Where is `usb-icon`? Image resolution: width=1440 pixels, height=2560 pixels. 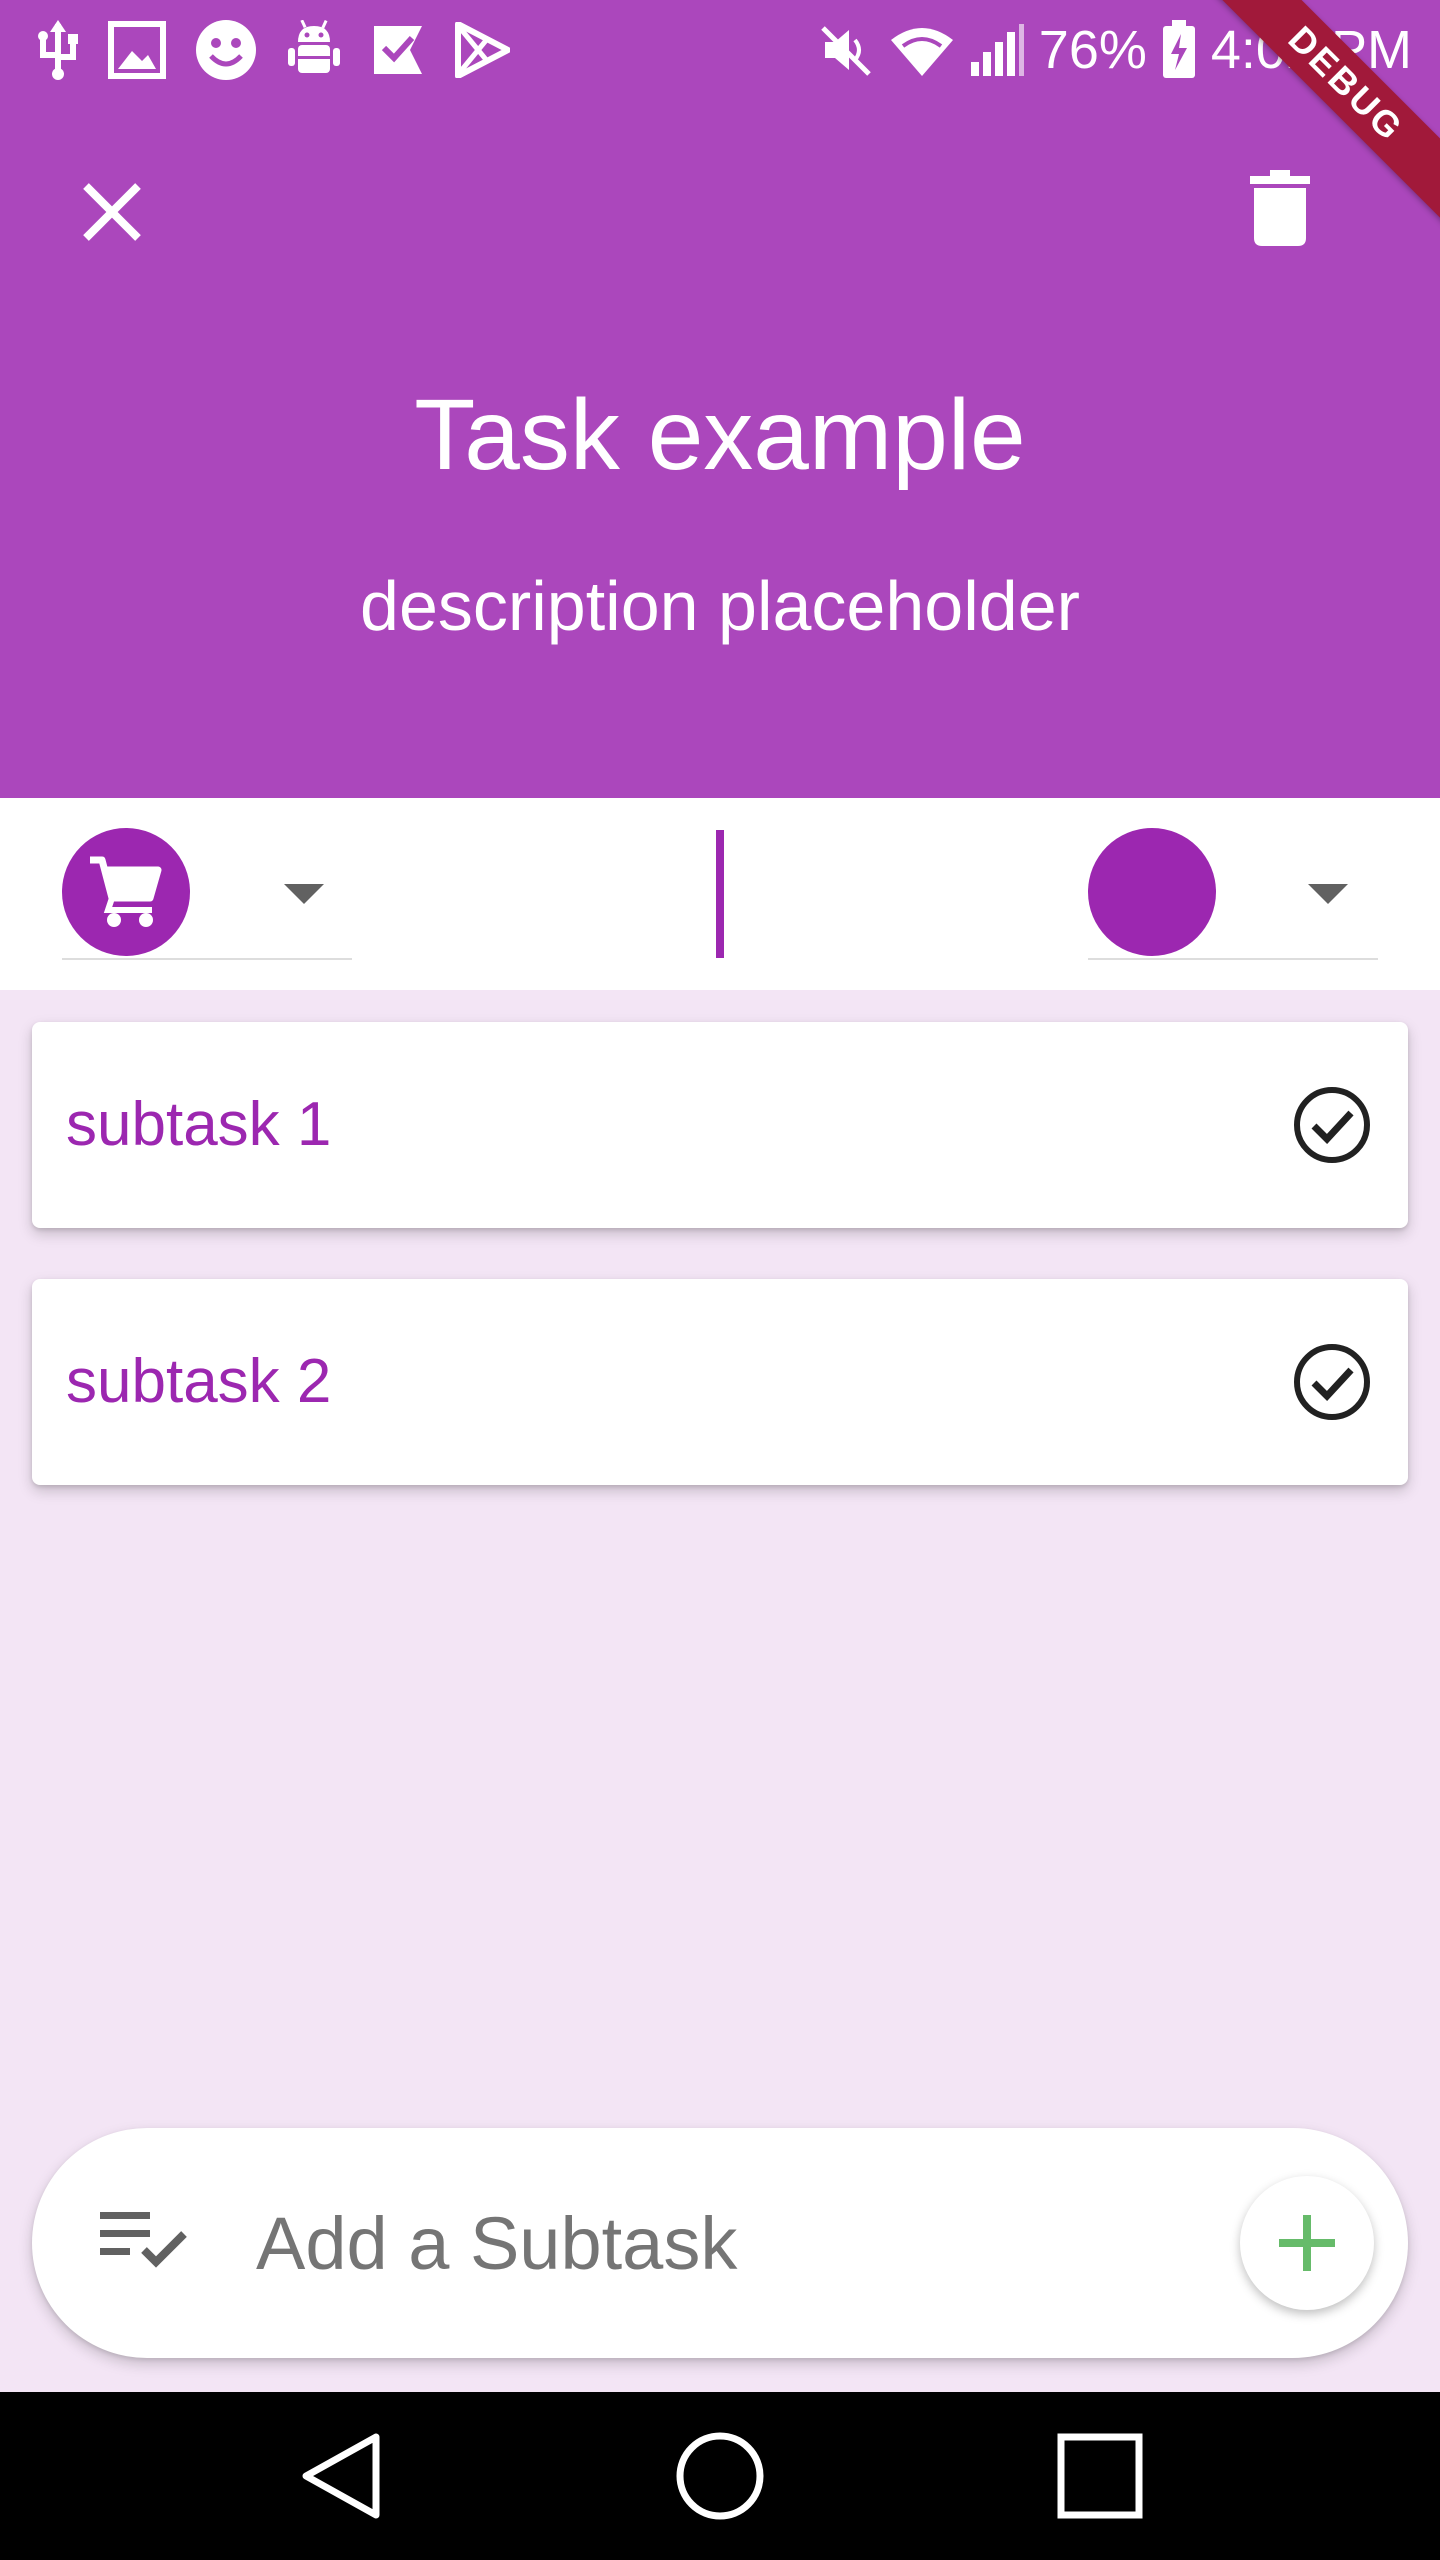
usb-icon is located at coordinates (58, 50).